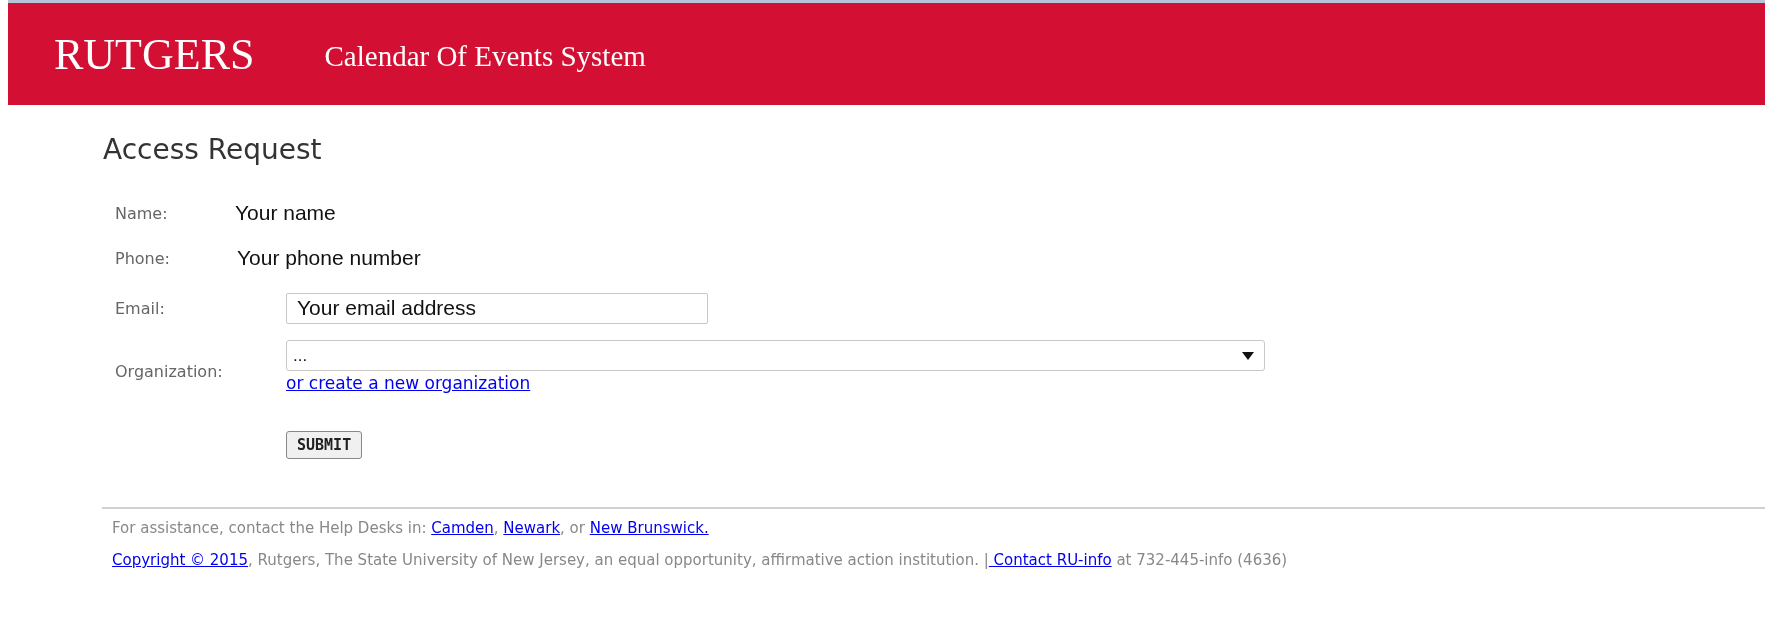  I want to click on field-value: Your name, so click(285, 213).